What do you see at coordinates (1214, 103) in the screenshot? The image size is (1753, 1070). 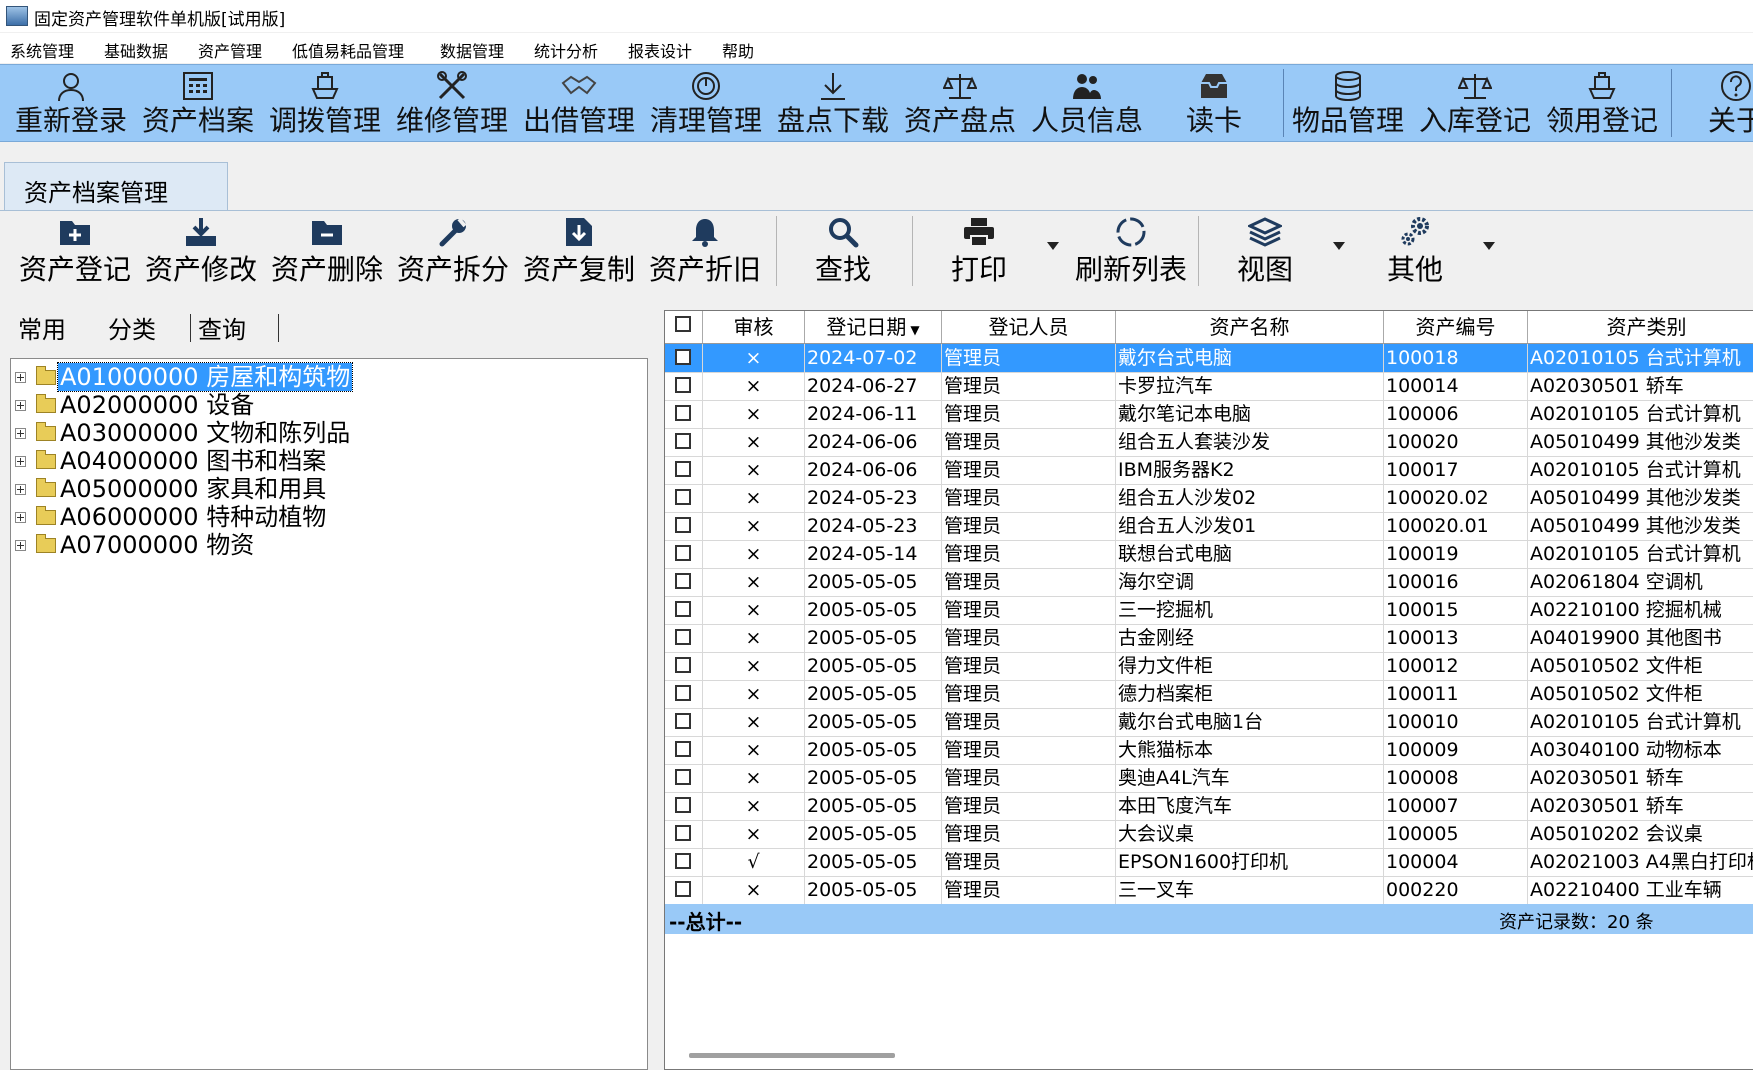 I see `read-card-button: 读卡` at bounding box center [1214, 103].